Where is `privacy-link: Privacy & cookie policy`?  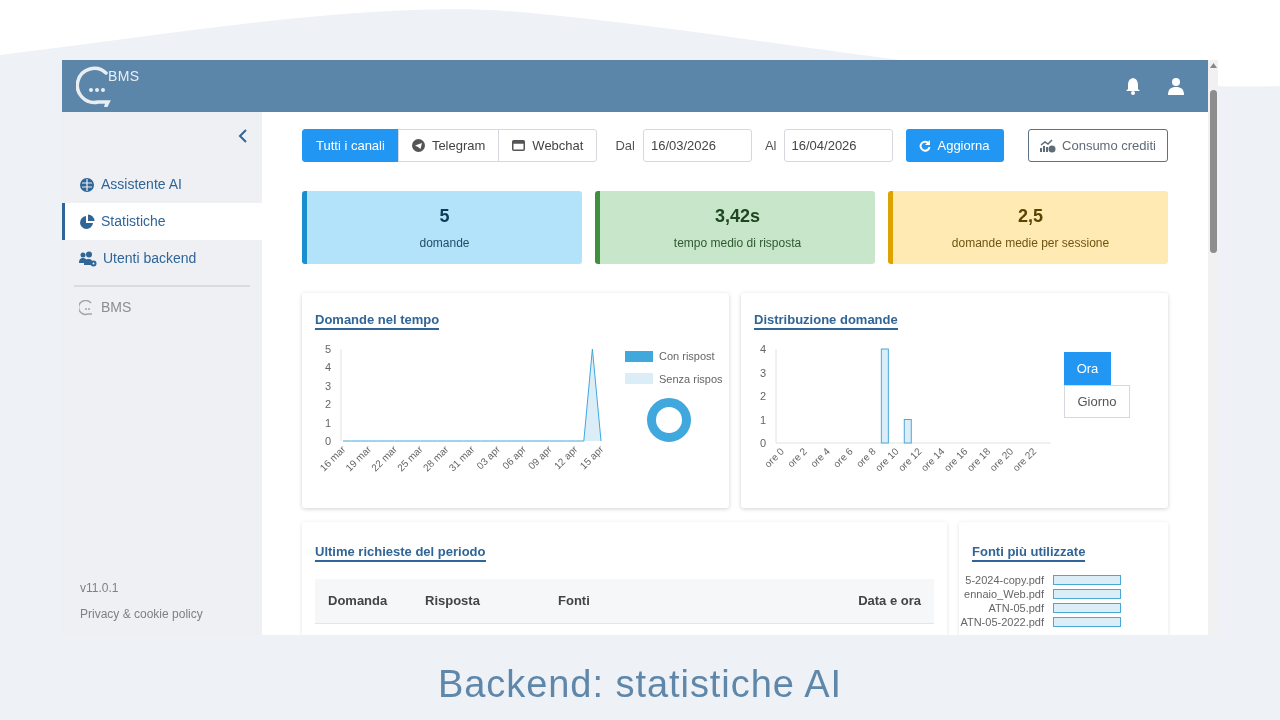
privacy-link: Privacy & cookie policy is located at coordinates (162, 614).